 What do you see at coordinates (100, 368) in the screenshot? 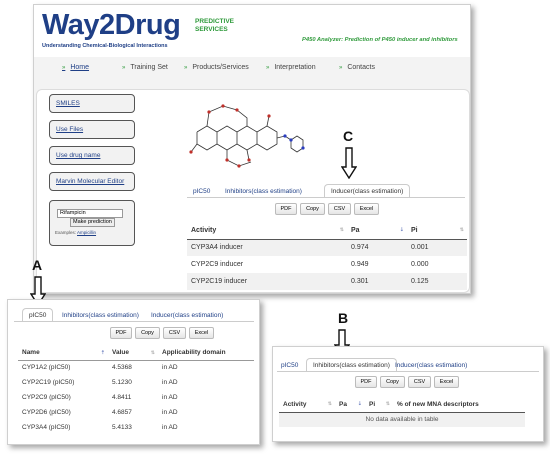
I see `table-row: CYP1A2 (pIC50) 4.5368 in AD` at bounding box center [100, 368].